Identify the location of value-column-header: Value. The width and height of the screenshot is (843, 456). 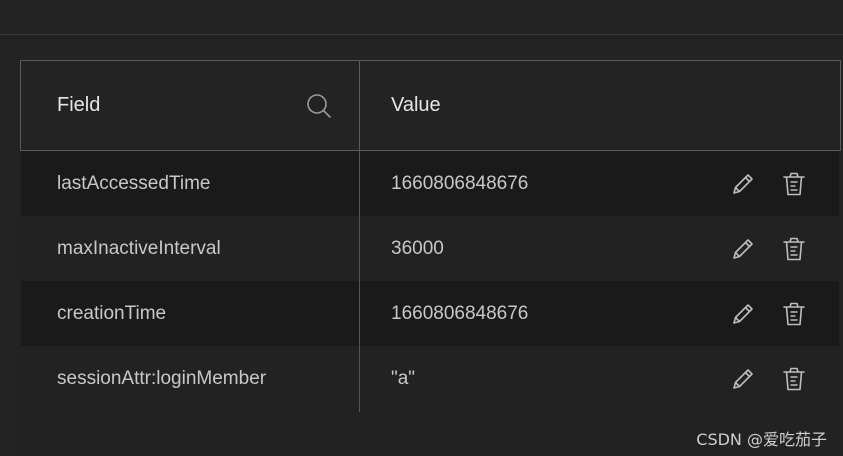
(416, 105).